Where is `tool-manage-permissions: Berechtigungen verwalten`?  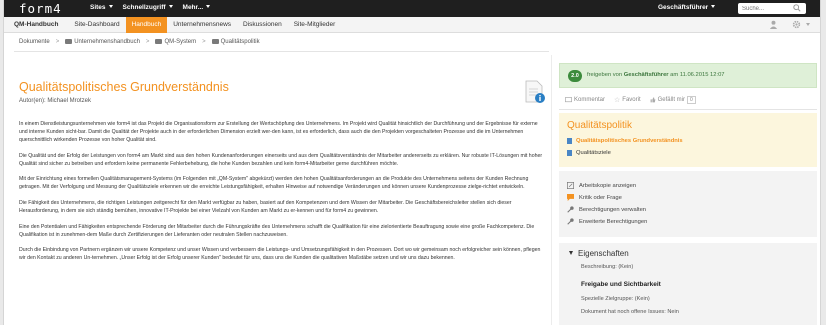
tool-manage-permissions: Berechtigungen verwalten is located at coordinates (606, 209).